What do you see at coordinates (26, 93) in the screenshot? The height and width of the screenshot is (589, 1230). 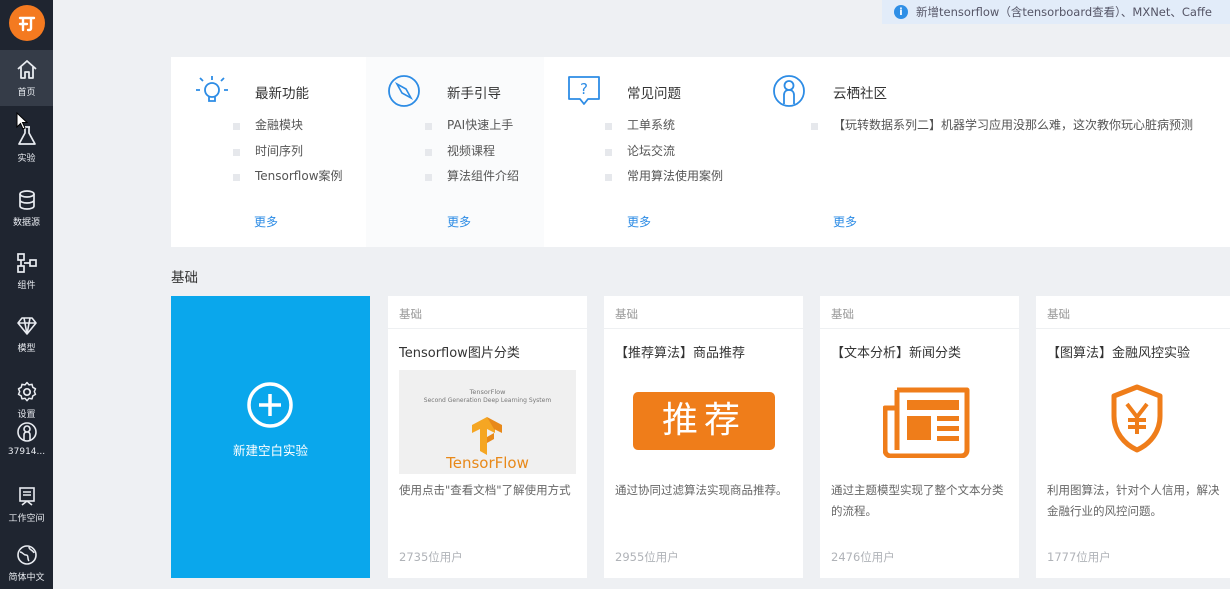 I see `nav-home-label: 首页` at bounding box center [26, 93].